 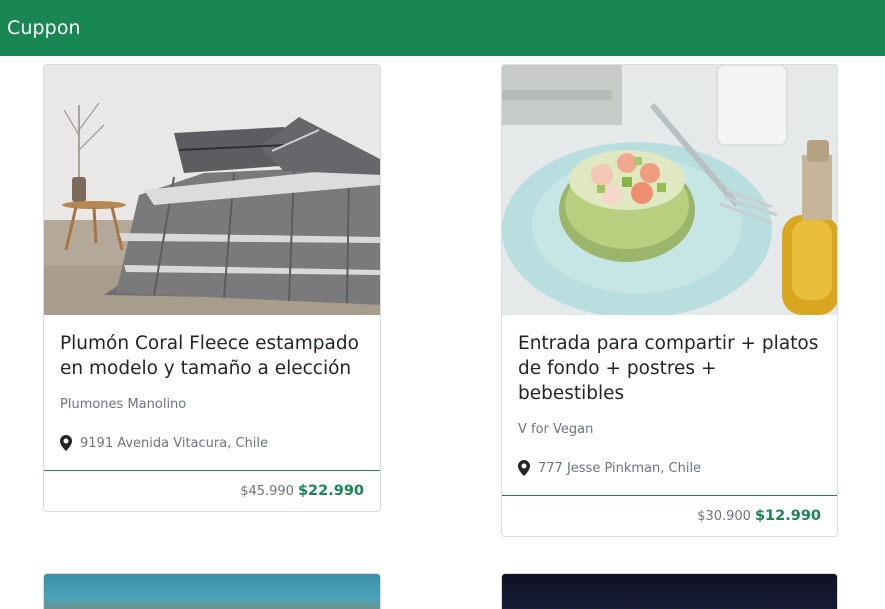 I want to click on deal-location: 777 Jesse Pinkman, Chile, so click(x=669, y=468).